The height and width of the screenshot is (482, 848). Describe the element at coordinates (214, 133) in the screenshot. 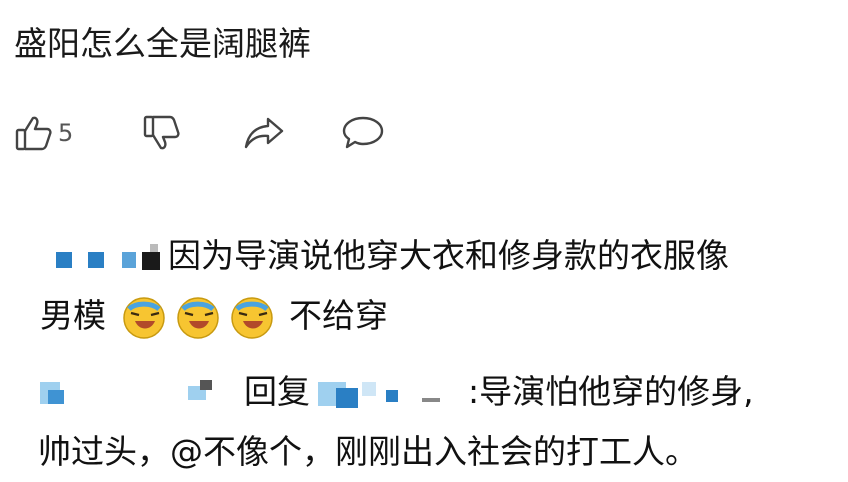

I see `action-bar: 5` at that location.